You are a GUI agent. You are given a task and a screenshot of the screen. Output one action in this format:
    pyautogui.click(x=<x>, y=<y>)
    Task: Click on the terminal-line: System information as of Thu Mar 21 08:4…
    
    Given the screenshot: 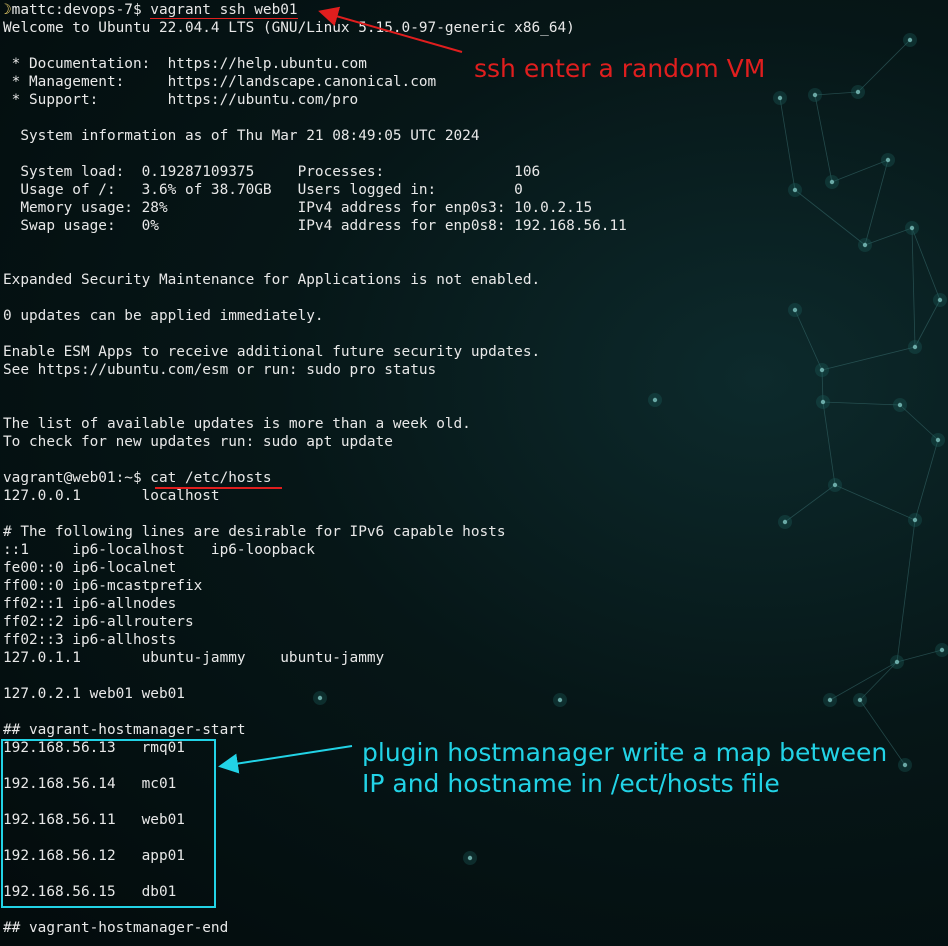 What is the action you would take?
    pyautogui.click(x=241, y=136)
    